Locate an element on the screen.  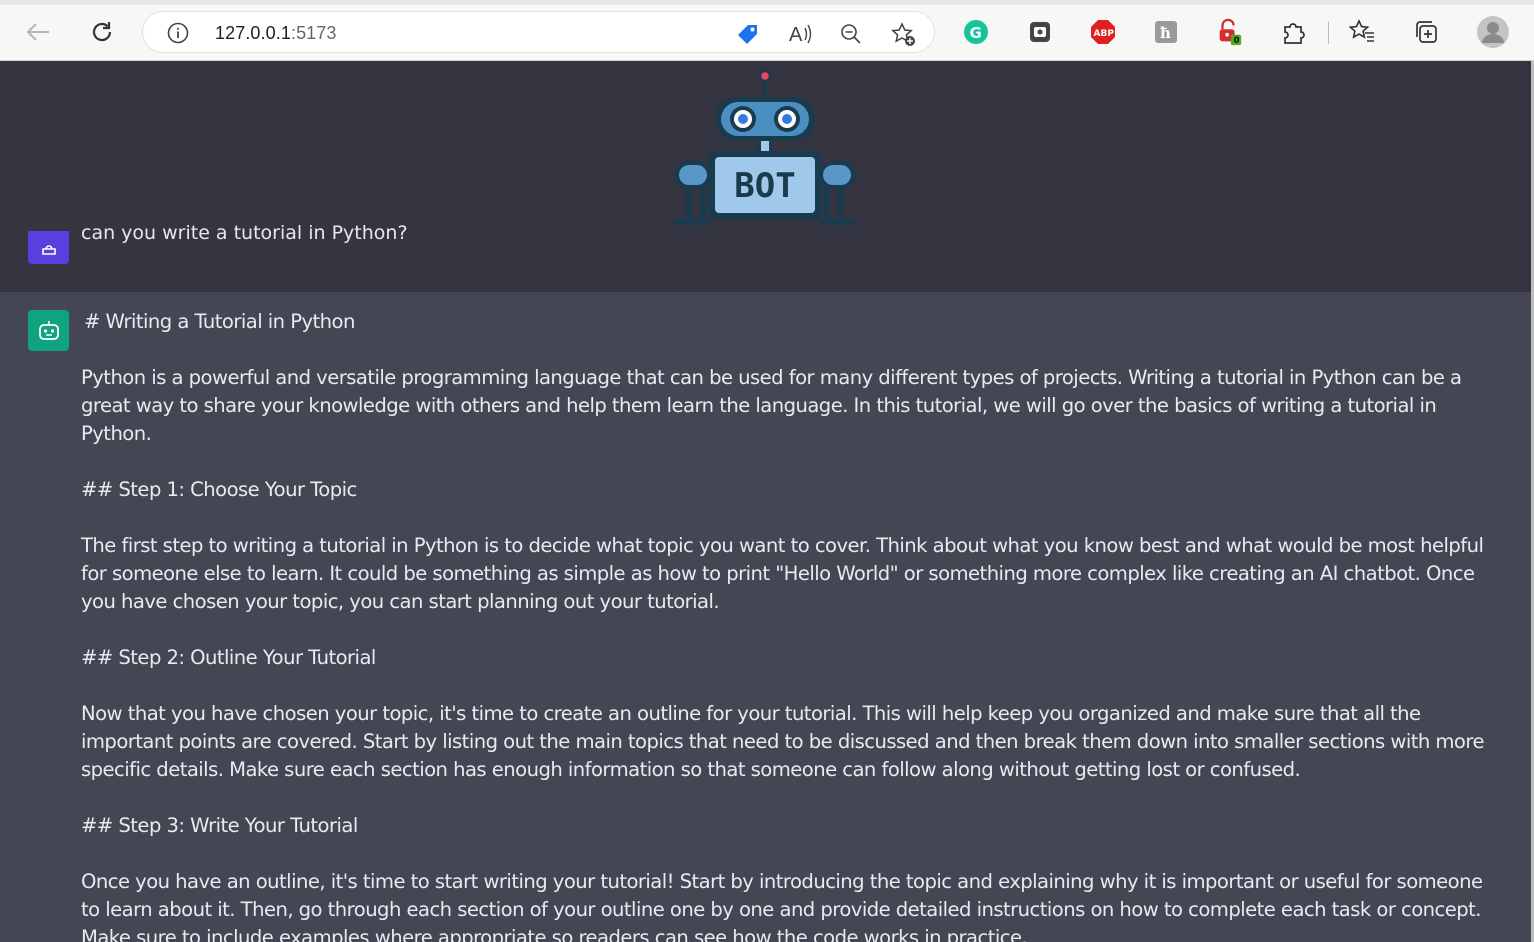
bot-subheading: ## Step 2: Outline Your Tutorial is located at coordinates (228, 657).